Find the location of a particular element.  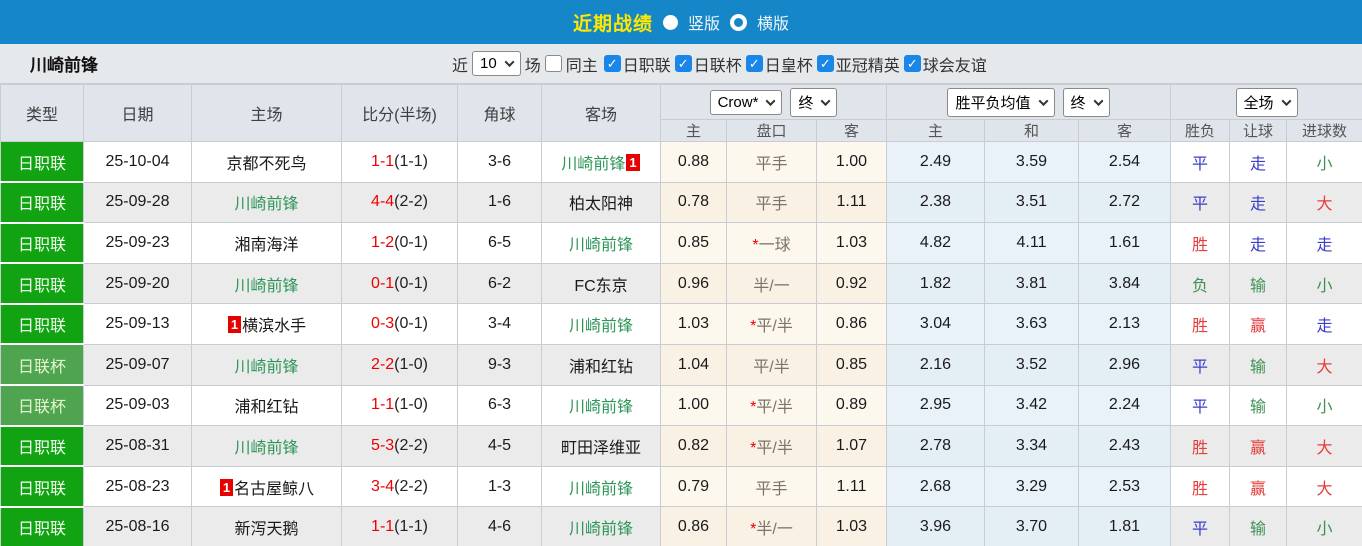

home-team: 新泻天鹅 is located at coordinates (266, 526).